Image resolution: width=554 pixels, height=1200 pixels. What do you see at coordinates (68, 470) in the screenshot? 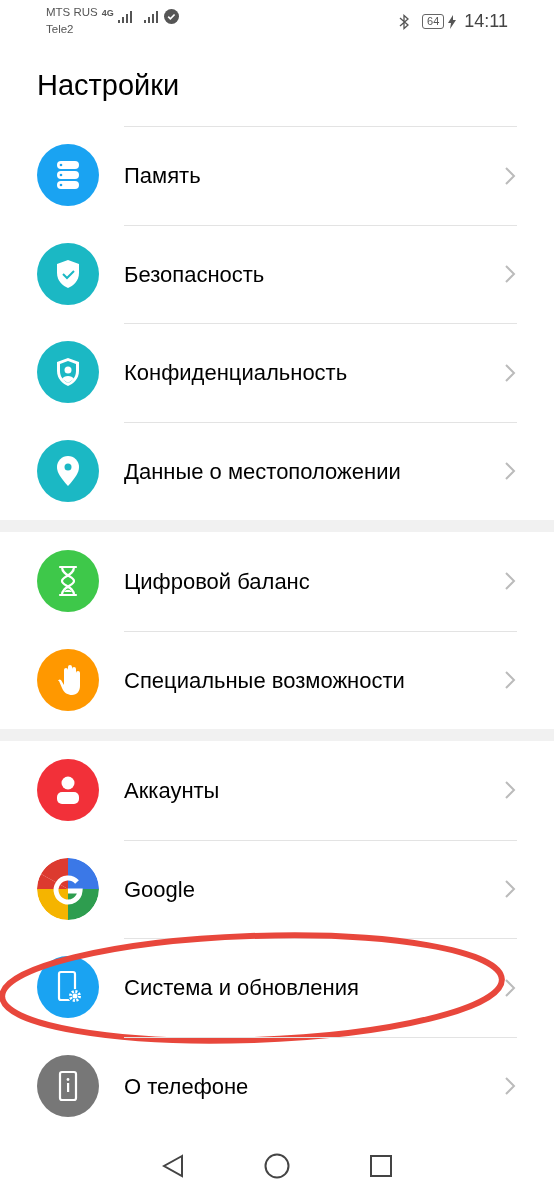
I see `location-pin-icon` at bounding box center [68, 470].